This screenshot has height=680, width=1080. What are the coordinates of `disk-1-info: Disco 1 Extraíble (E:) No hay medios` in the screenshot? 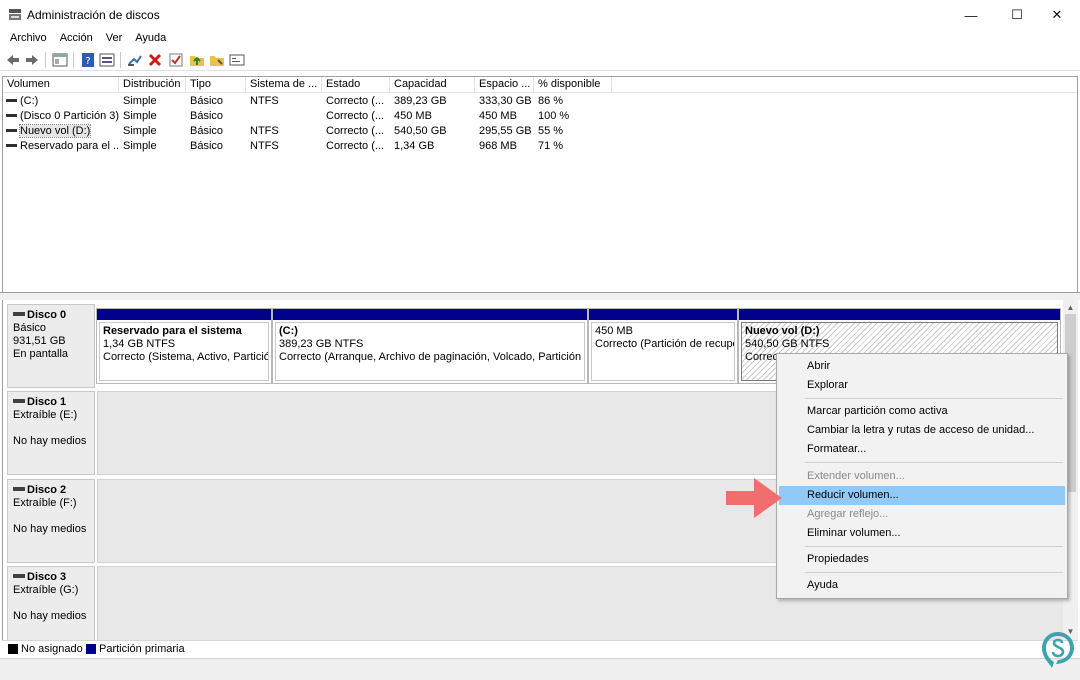 It's located at (51, 433).